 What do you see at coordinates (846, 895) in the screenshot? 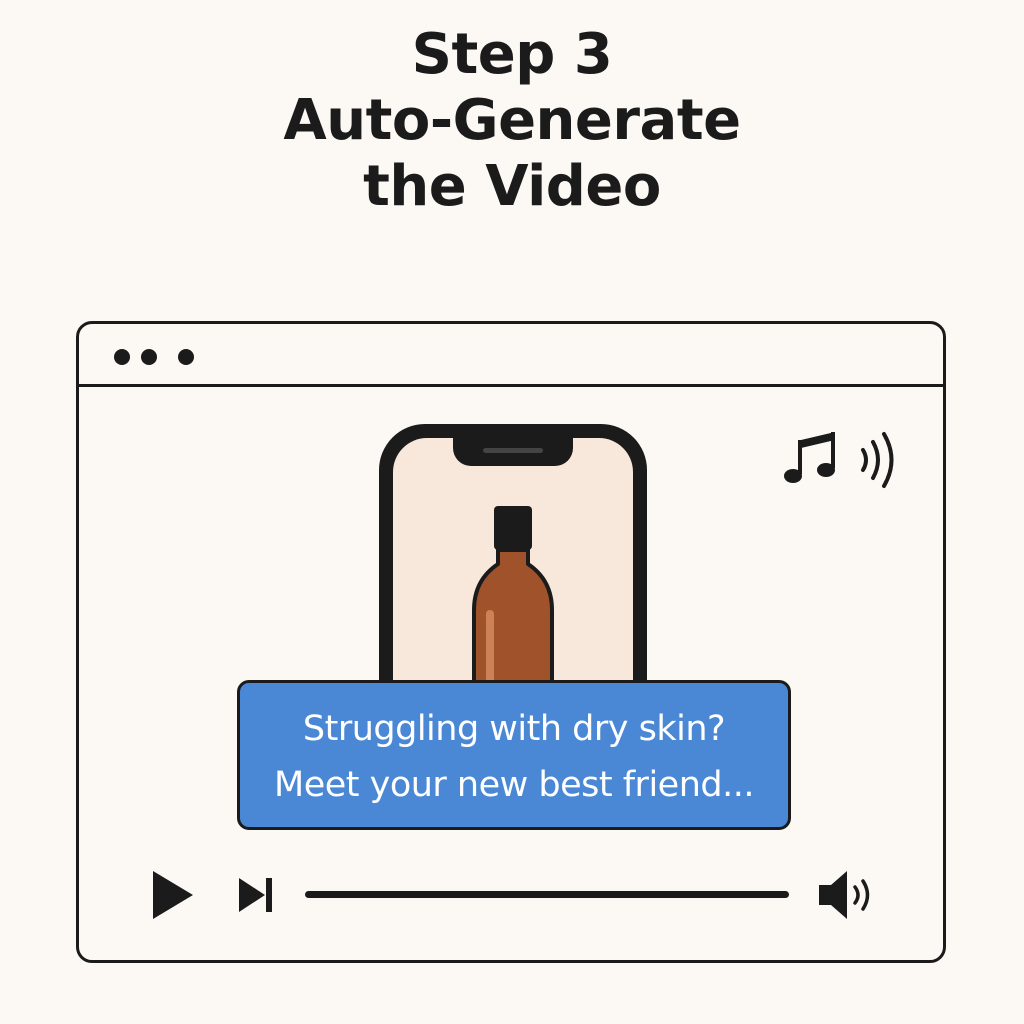
I see `volume-icon` at bounding box center [846, 895].